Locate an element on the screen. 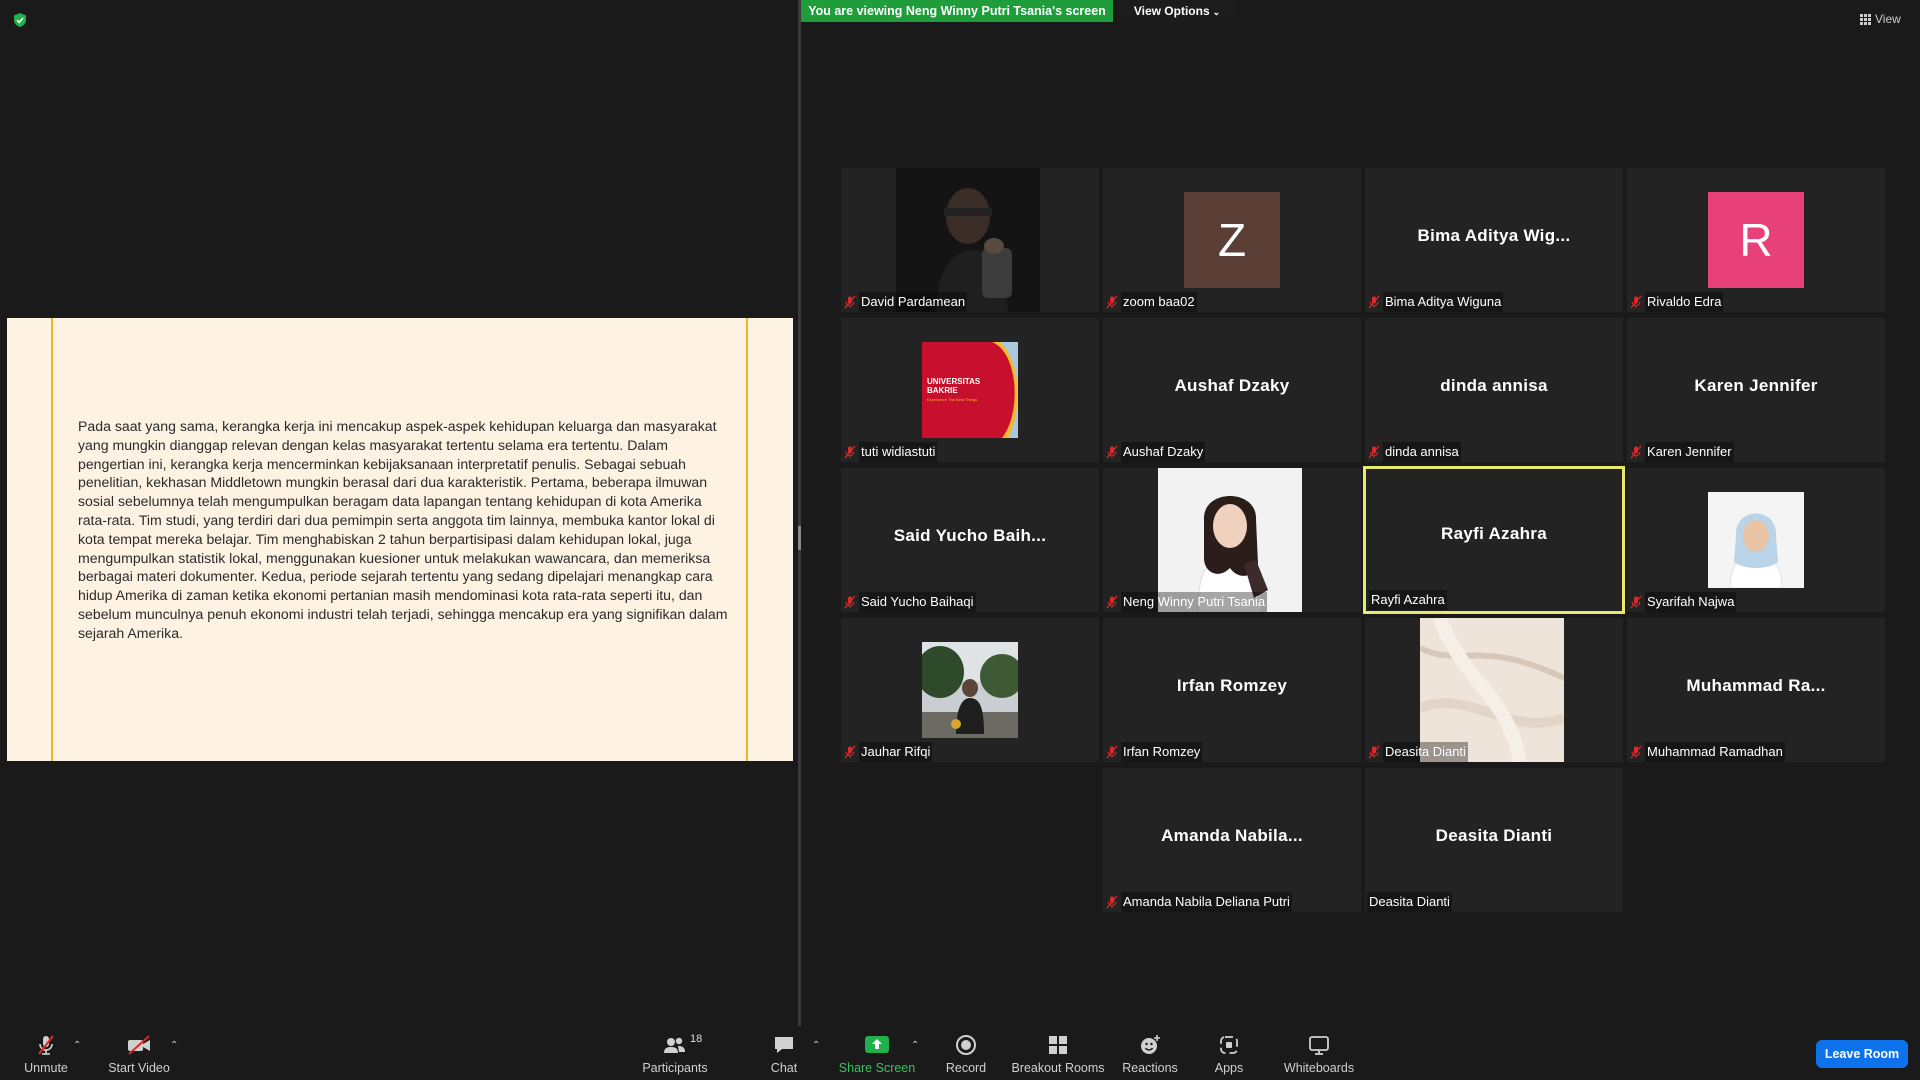 Image resolution: width=1920 pixels, height=1080 pixels. breakout-rooms-label: Breakout Rooms is located at coordinates (1058, 1068).